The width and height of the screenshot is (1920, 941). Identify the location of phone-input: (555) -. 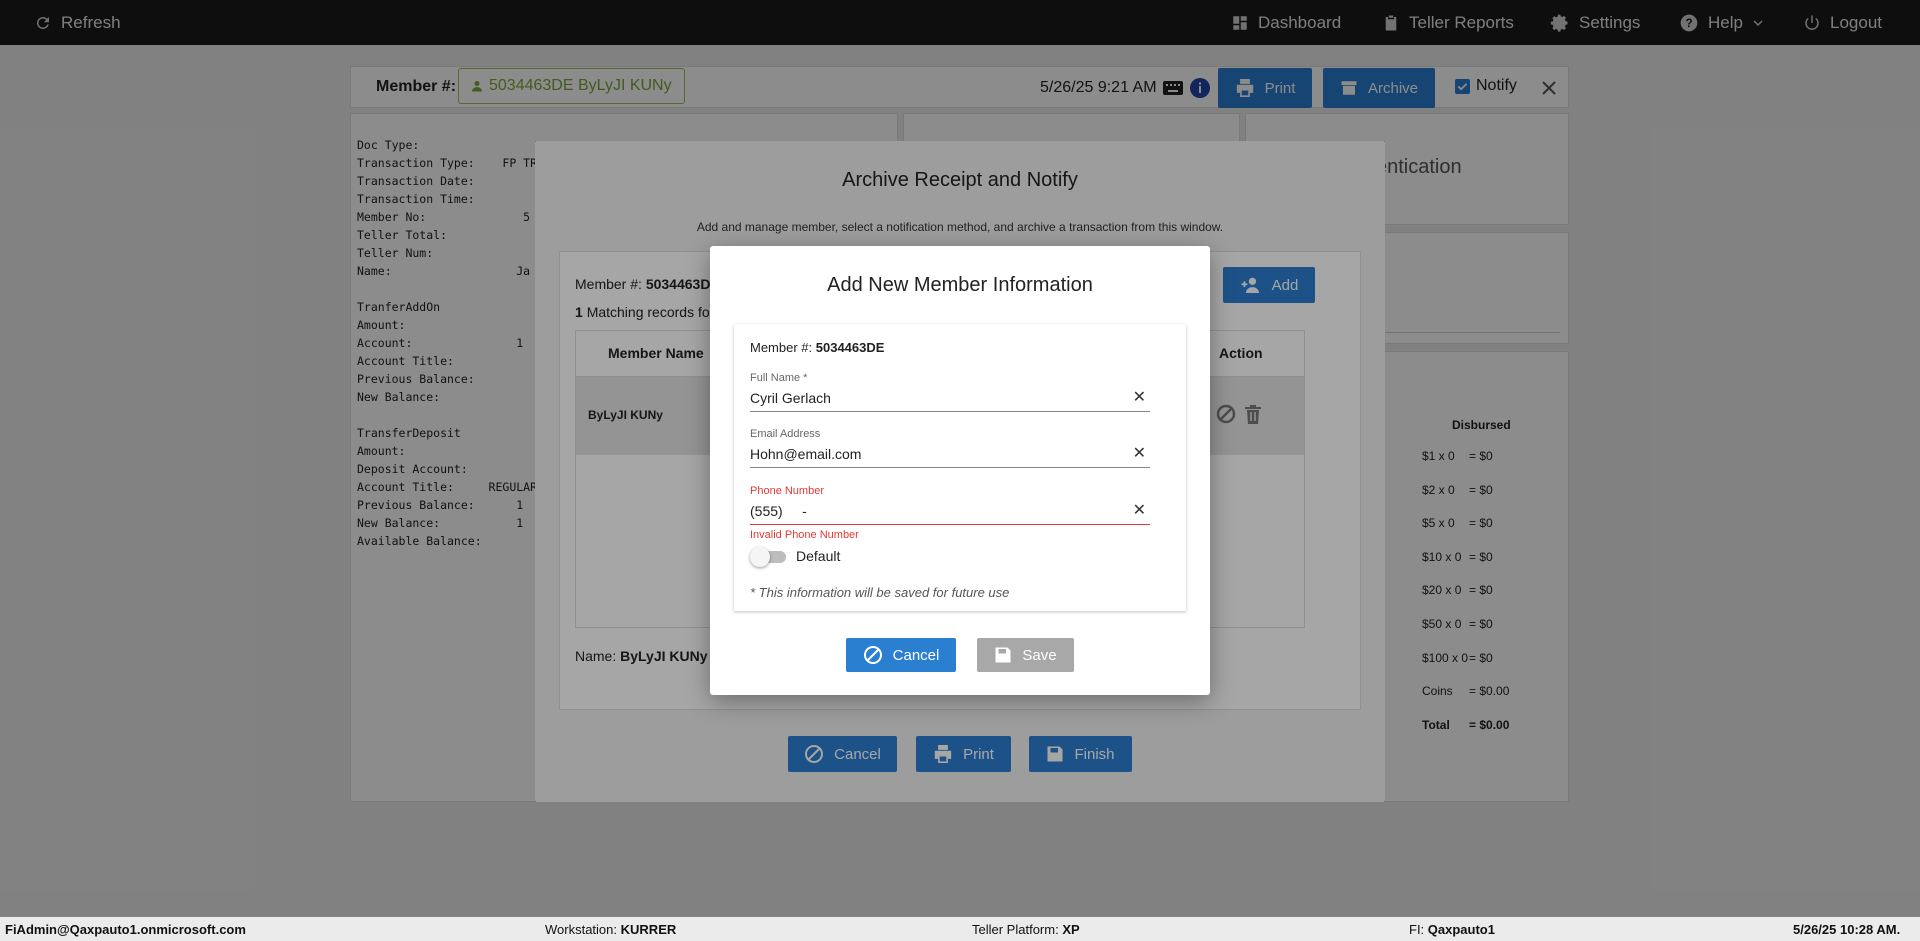
(778, 511).